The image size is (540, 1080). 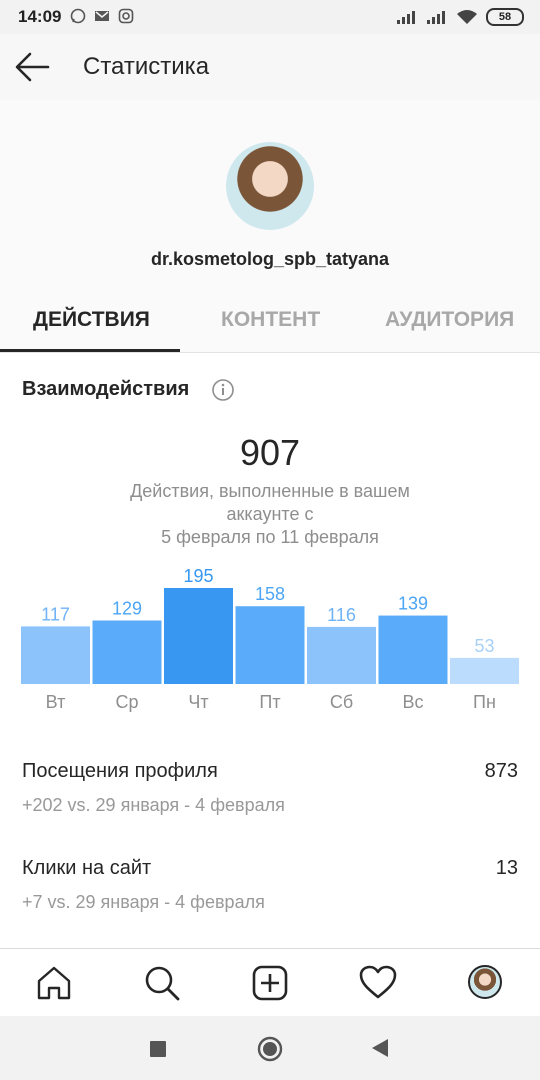 I want to click on caption-line-1: Действия, выполненные в вашем, so click(x=270, y=491).